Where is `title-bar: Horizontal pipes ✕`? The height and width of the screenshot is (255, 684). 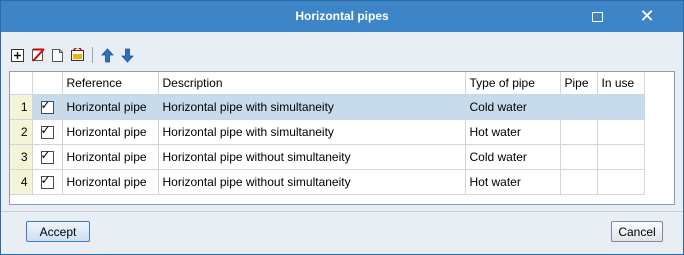 title-bar: Horizontal pipes ✕ is located at coordinates (342, 16).